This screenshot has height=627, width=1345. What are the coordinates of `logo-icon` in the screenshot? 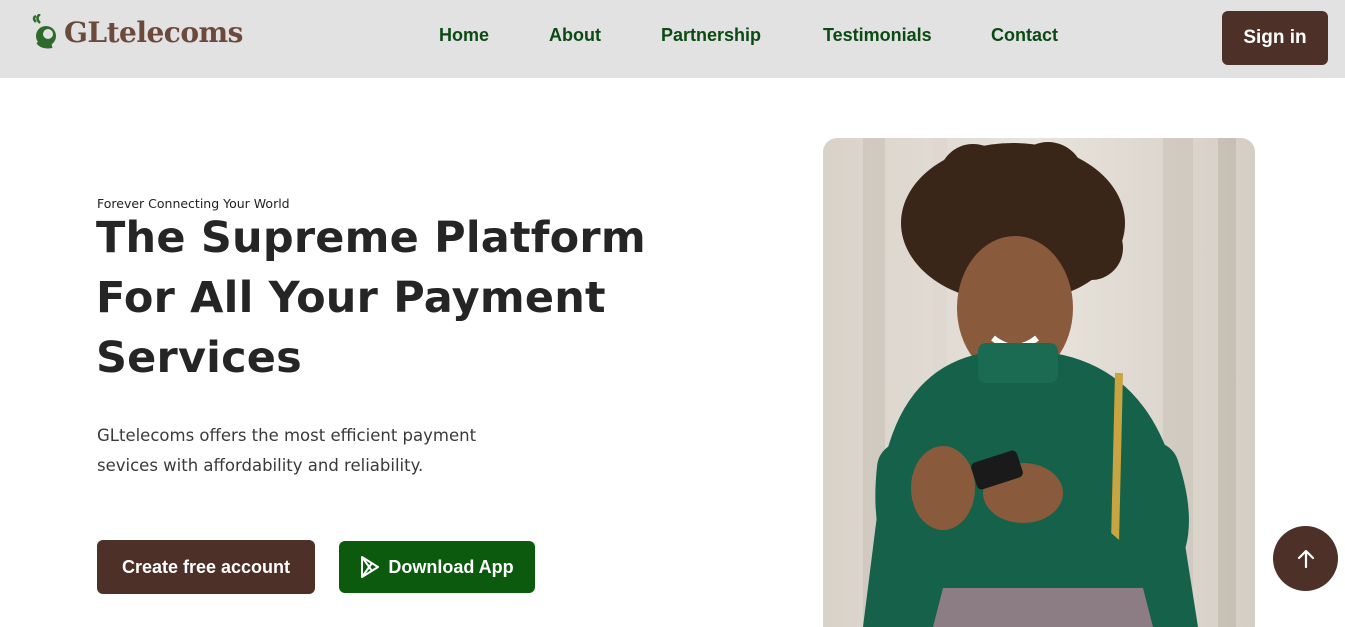 It's located at (44, 31).